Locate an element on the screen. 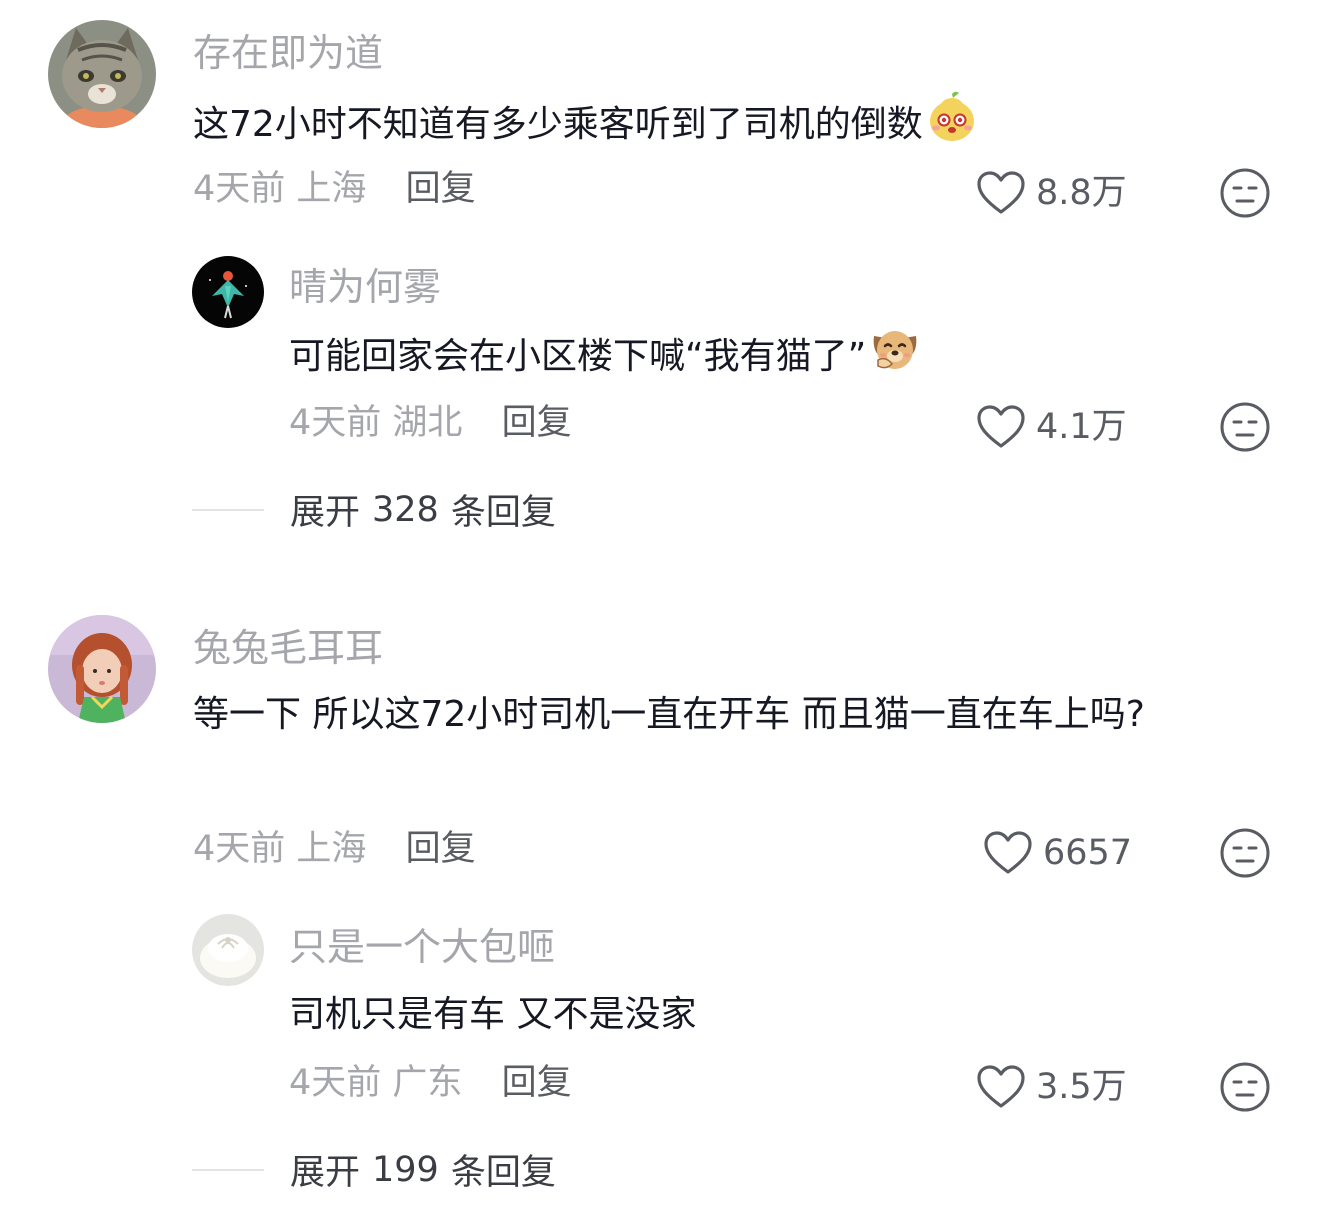 The width and height of the screenshot is (1320, 1205). steamed-bun-avatar-image is located at coordinates (228, 950).